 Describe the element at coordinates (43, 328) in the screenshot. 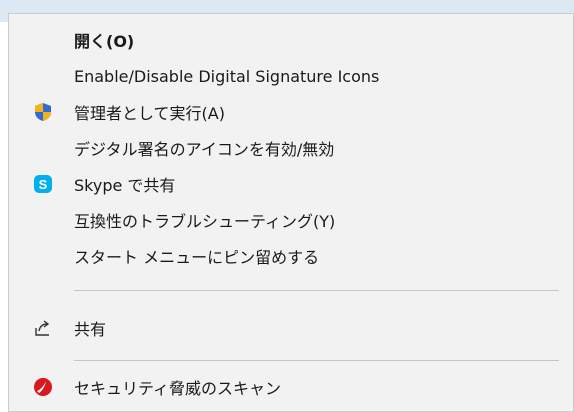

I see `share-icon` at that location.